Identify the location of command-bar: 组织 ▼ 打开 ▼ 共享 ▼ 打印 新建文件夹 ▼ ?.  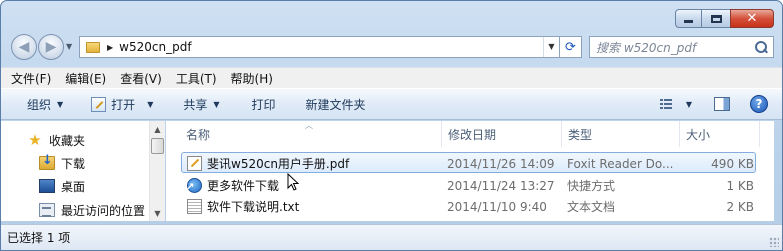
(391, 104).